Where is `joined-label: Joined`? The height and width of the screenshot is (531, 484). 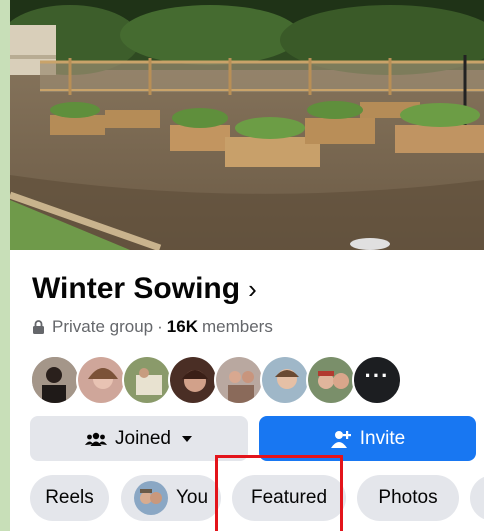 joined-label: Joined is located at coordinates (143, 438).